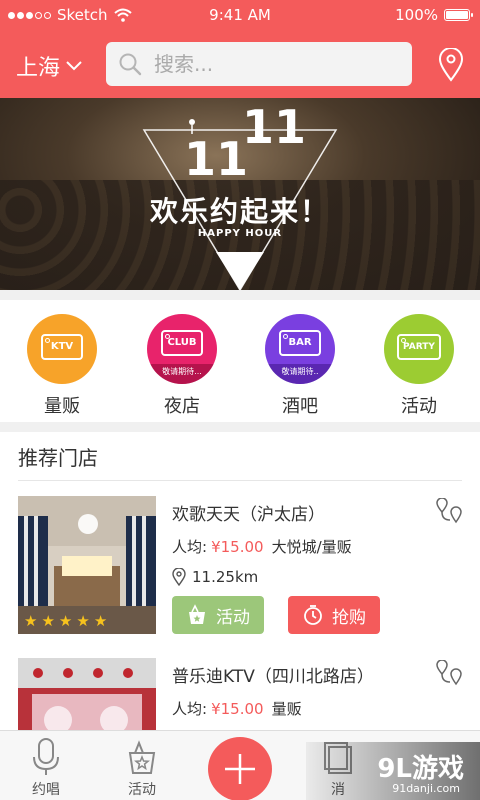 The image size is (480, 800). I want to click on category-club: CLUB 敬请期待... 夜店, so click(182, 366).